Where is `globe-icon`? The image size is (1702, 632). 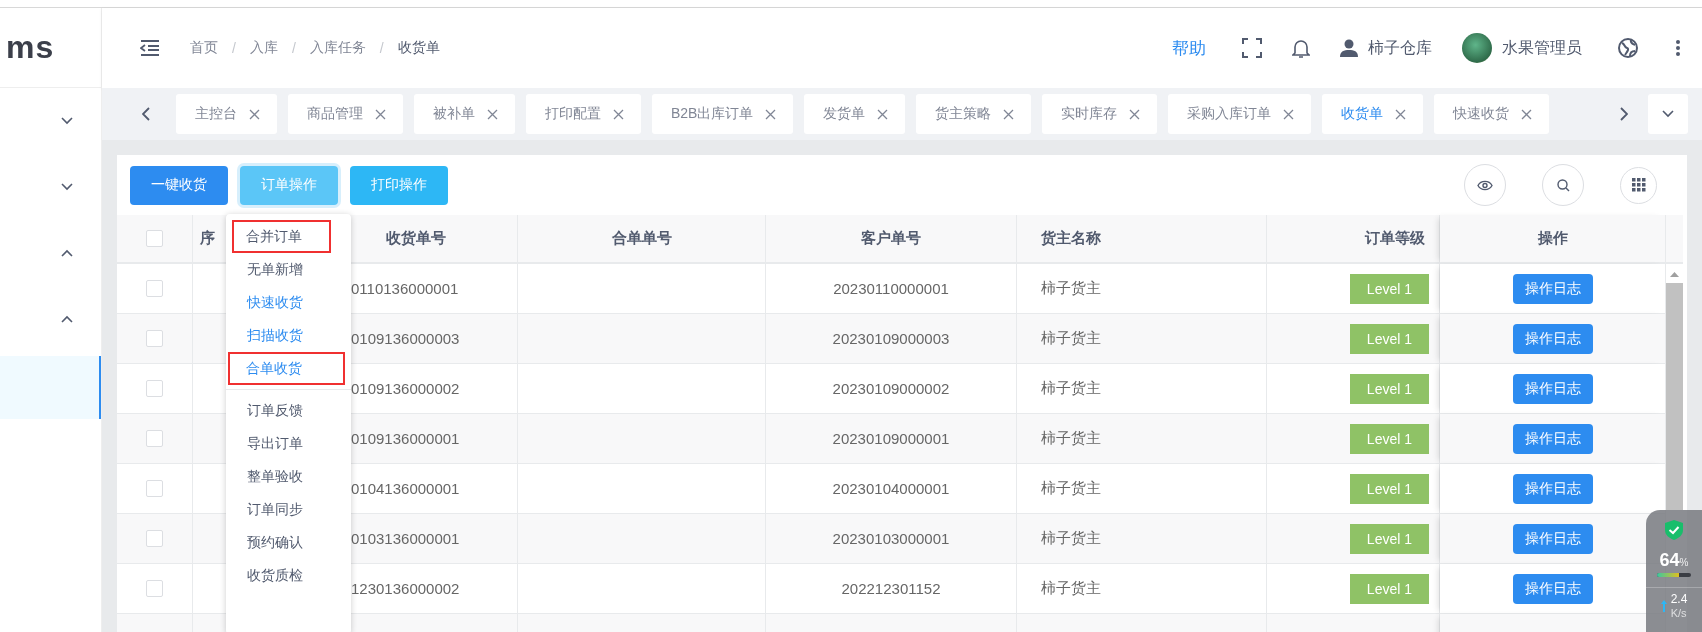 globe-icon is located at coordinates (1628, 48).